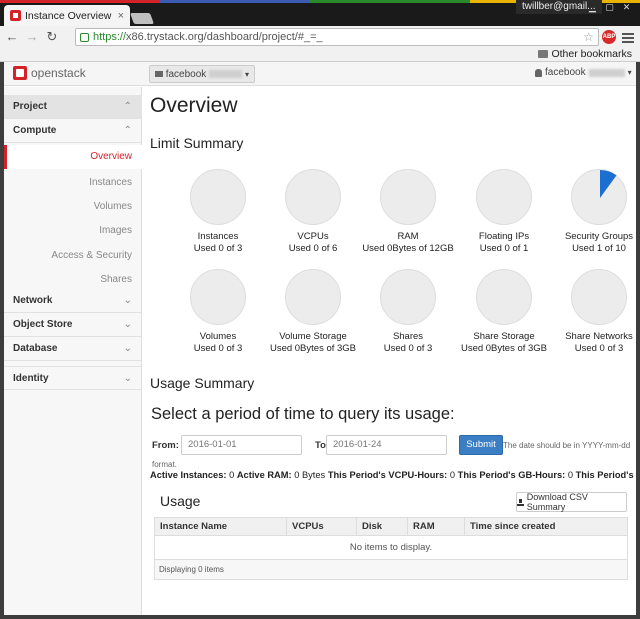  I want to click on top-header: openstack facebook ▾ facebook ▾, so click(320, 74).